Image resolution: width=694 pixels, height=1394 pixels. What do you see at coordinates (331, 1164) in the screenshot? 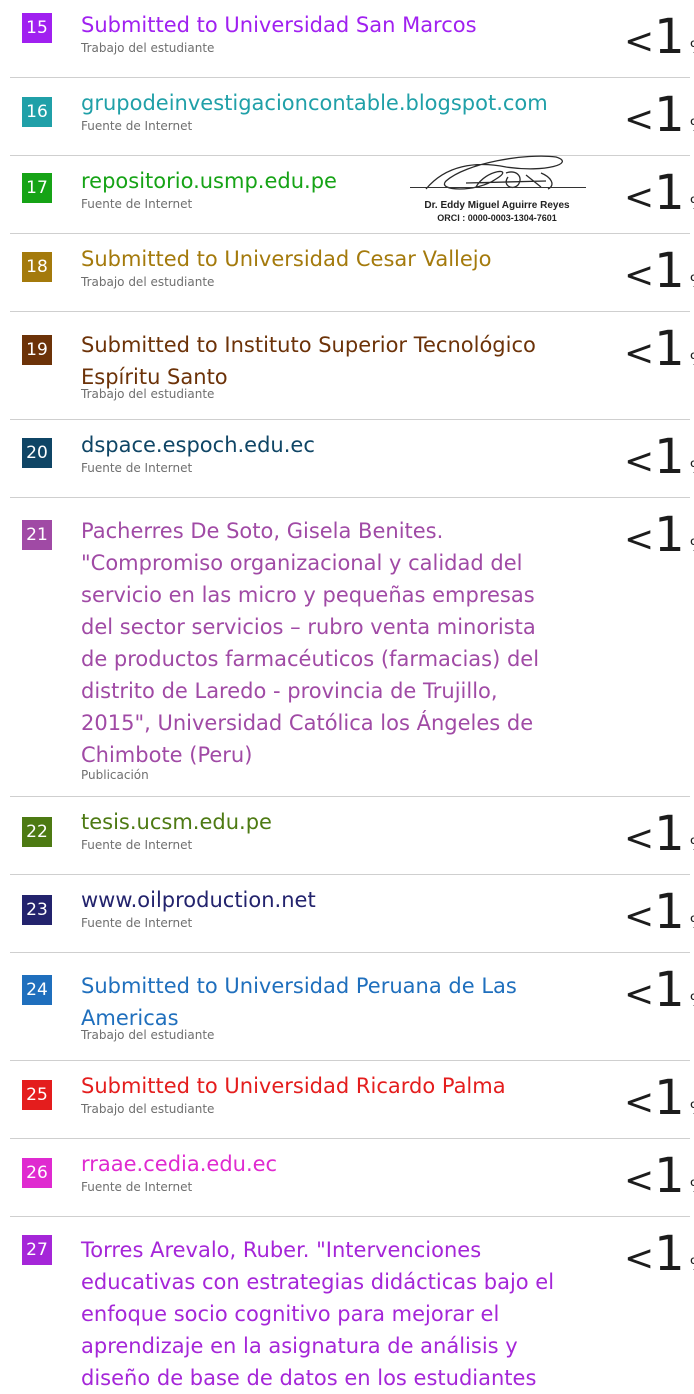
I see `source-title: rraae.cedia.edu.ec` at bounding box center [331, 1164].